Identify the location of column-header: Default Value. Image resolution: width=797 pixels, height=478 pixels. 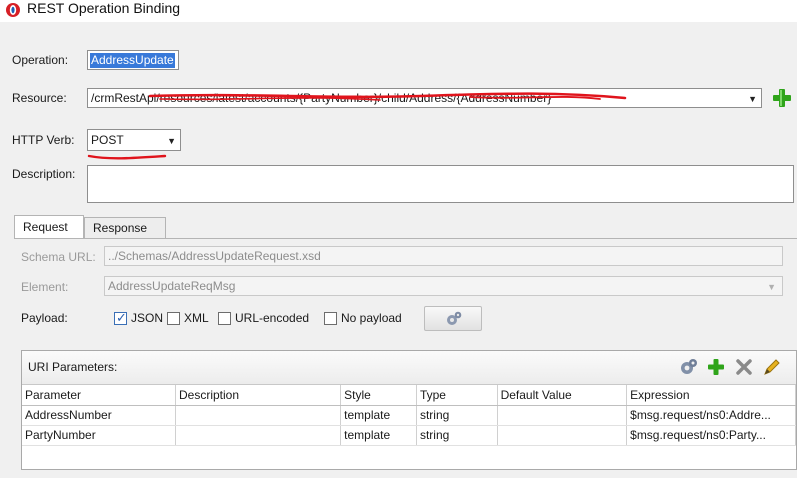
(562, 395).